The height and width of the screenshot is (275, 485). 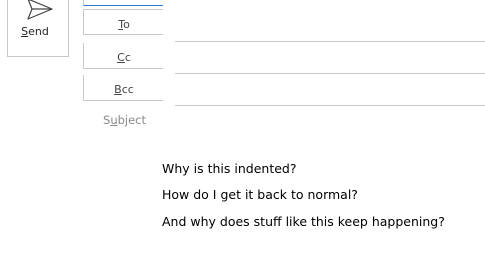 What do you see at coordinates (123, 3) in the screenshot?
I see `to-field-focus-accent` at bounding box center [123, 3].